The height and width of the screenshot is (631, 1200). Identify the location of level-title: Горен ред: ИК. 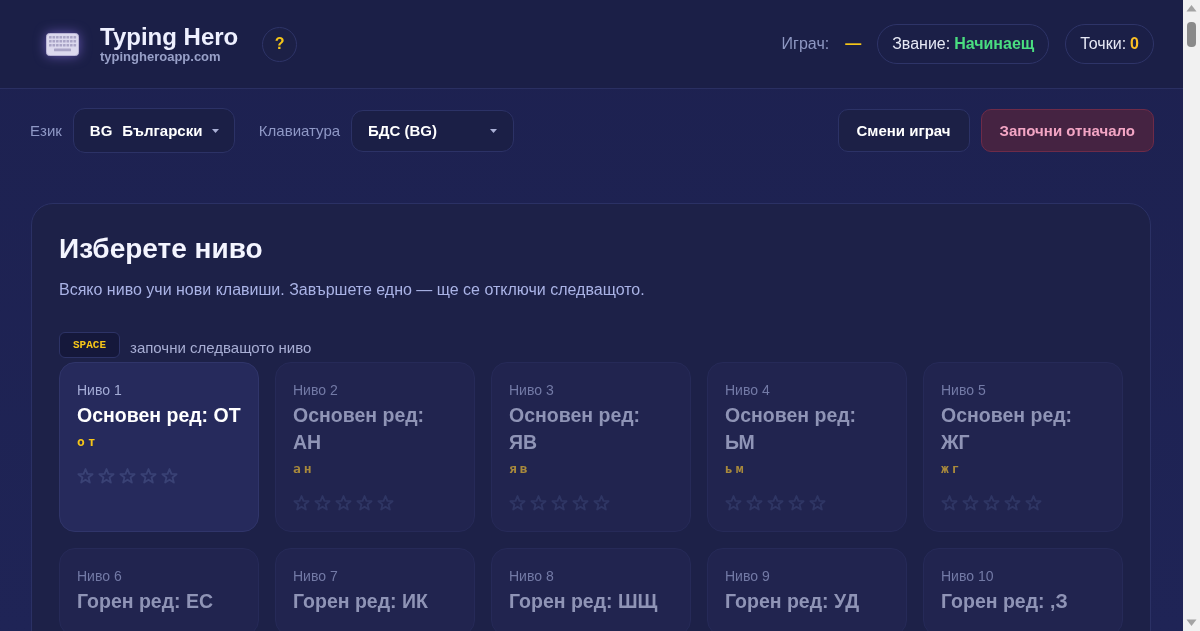
(361, 601).